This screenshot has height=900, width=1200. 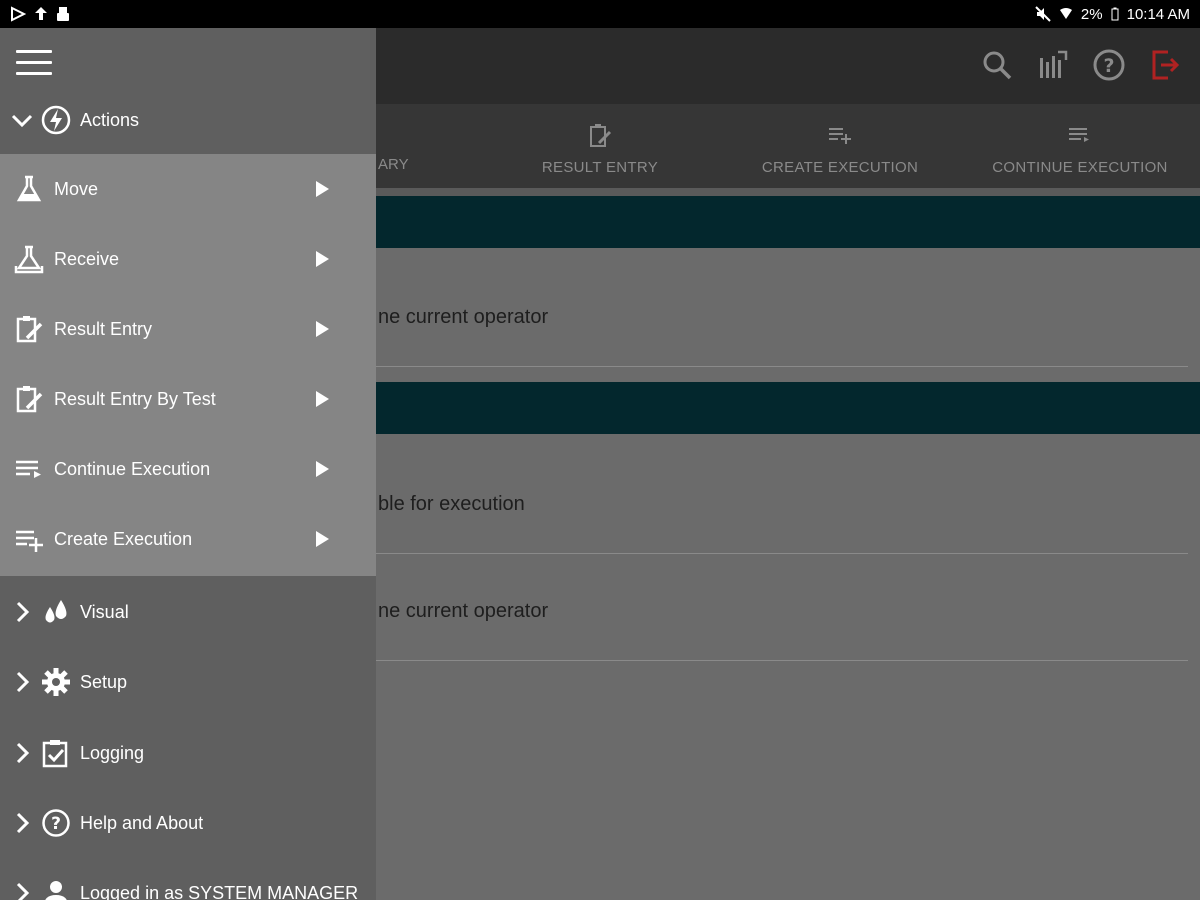 I want to click on tab-summary-partial: ARY, so click(x=393, y=164).